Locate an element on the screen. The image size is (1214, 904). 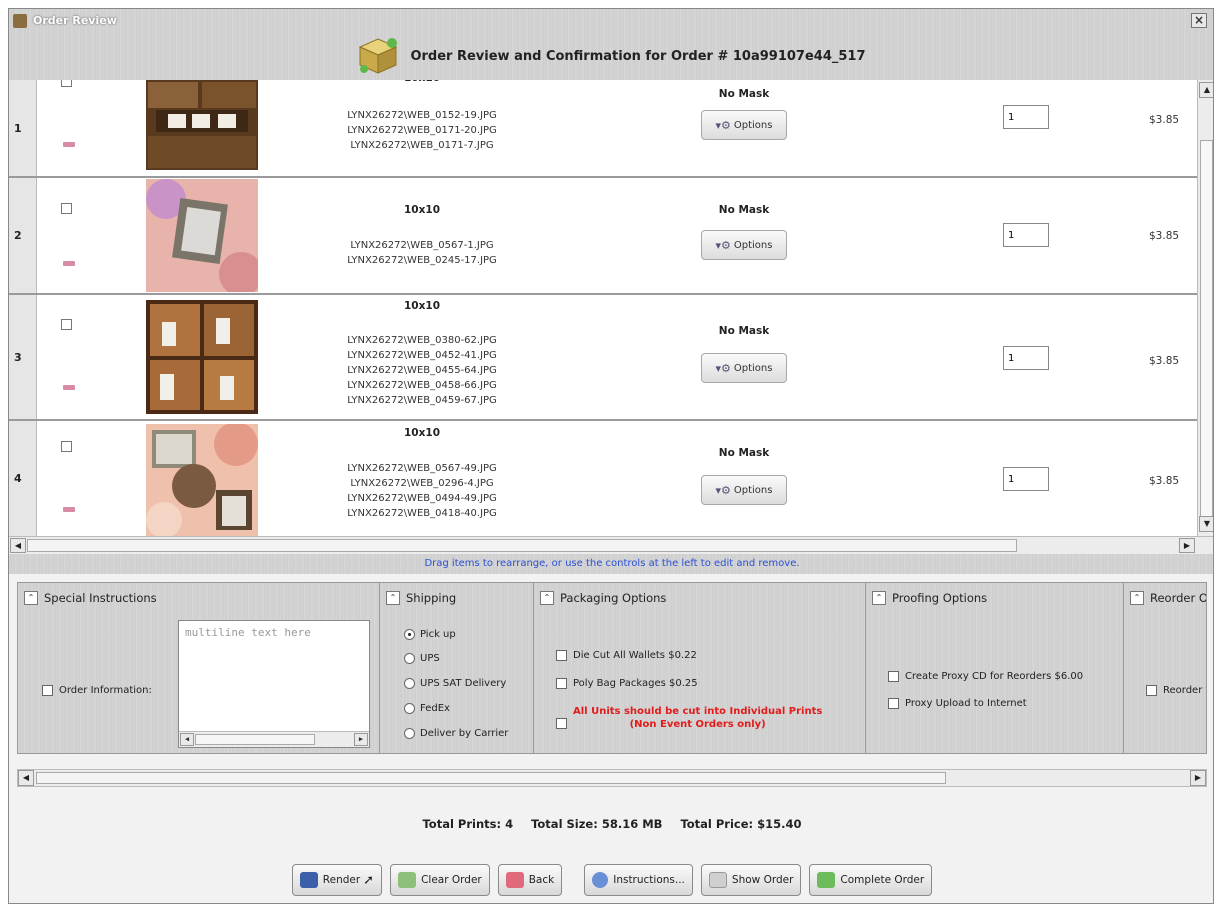
order-information-textarea: multiline text here ◀ ▶ is located at coordinates (274, 684).